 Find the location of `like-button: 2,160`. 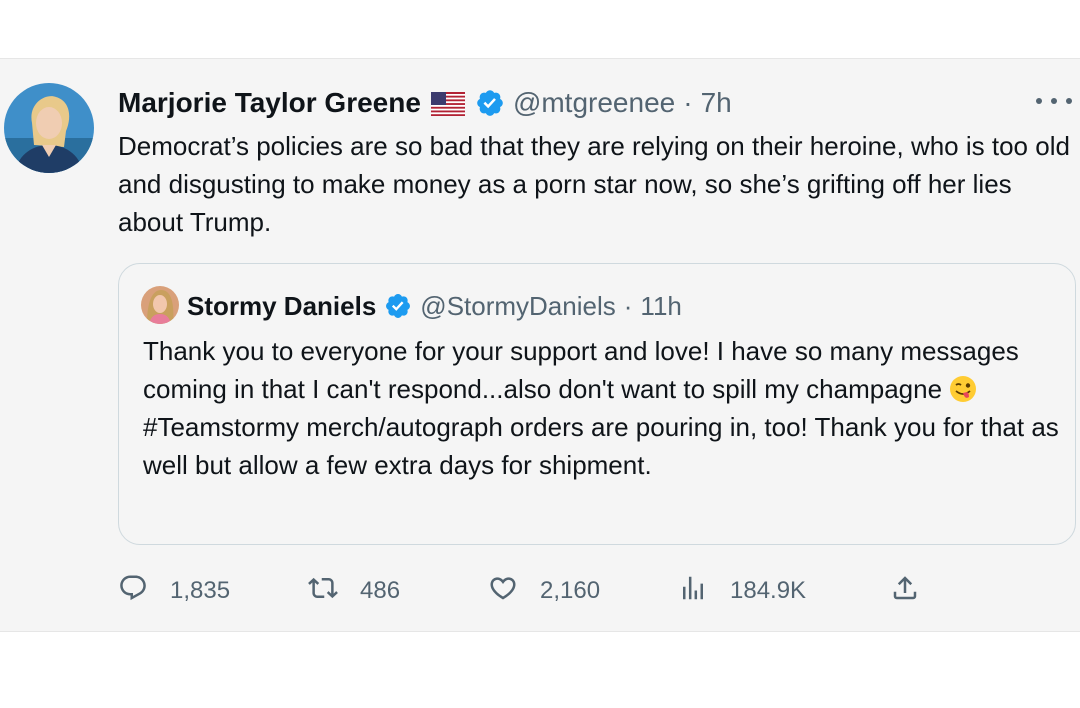

like-button: 2,160 is located at coordinates (544, 591).